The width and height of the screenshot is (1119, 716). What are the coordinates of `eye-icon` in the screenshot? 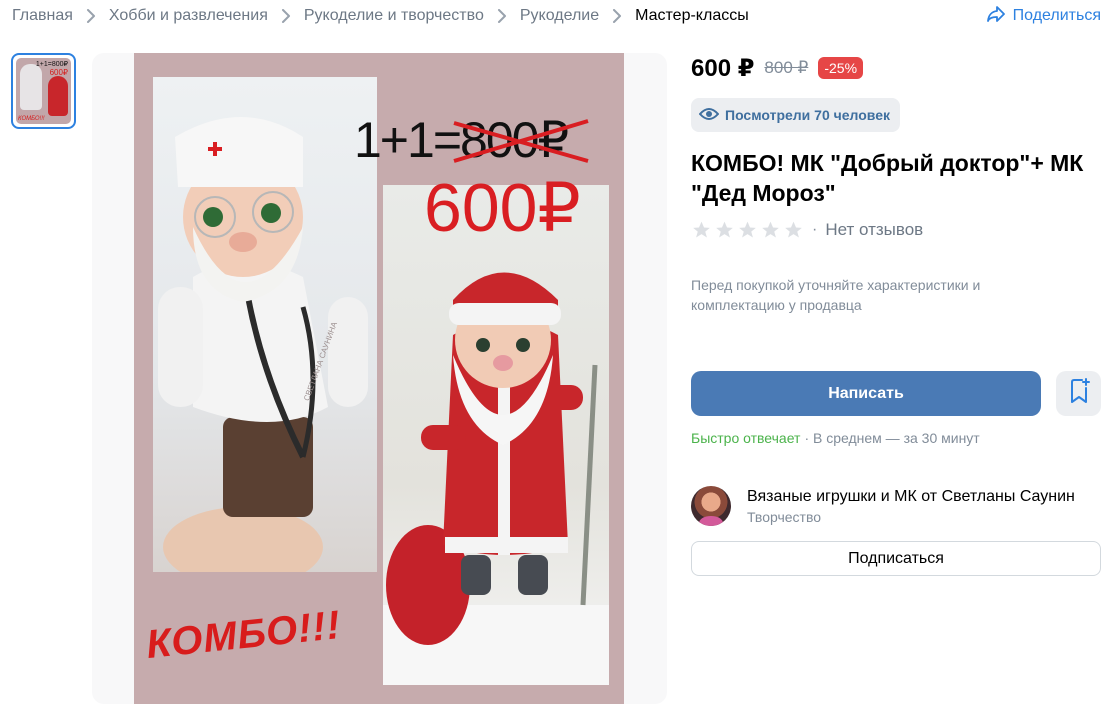 It's located at (709, 115).